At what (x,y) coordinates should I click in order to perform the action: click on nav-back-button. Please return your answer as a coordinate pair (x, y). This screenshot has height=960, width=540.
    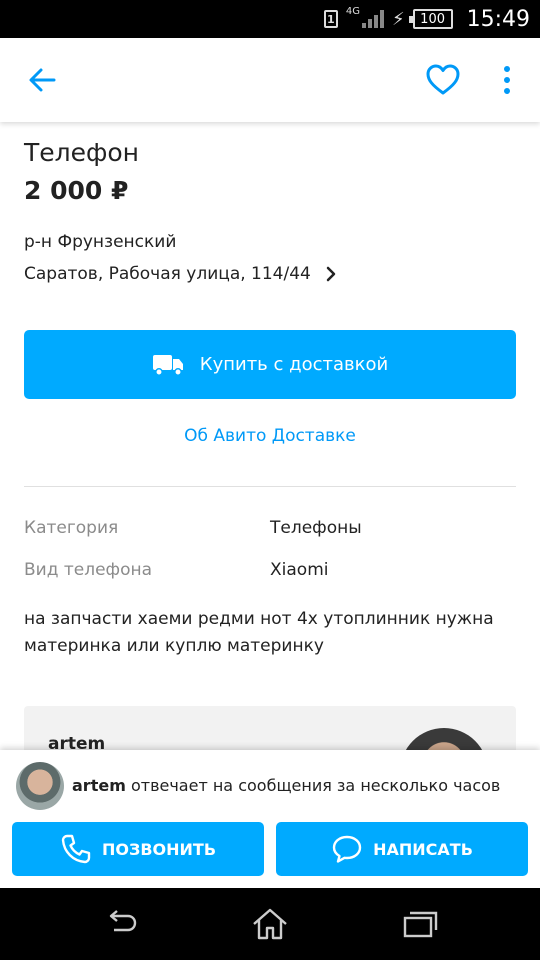
    Looking at the image, I should click on (120, 924).